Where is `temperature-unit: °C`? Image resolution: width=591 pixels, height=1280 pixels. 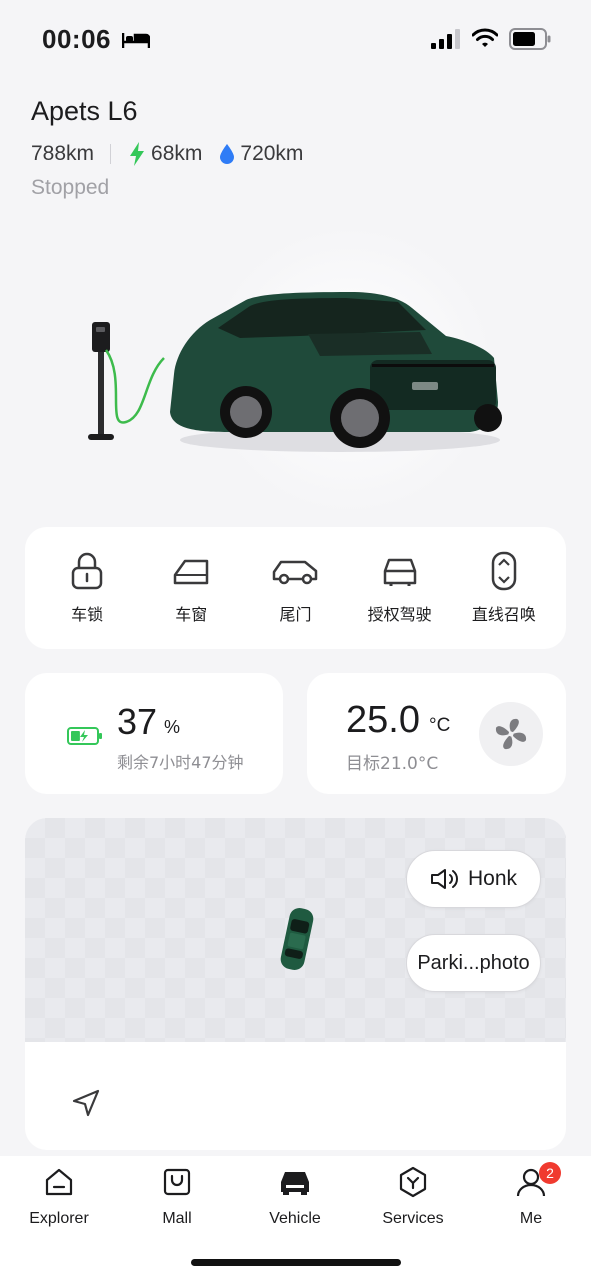 temperature-unit: °C is located at coordinates (440, 725).